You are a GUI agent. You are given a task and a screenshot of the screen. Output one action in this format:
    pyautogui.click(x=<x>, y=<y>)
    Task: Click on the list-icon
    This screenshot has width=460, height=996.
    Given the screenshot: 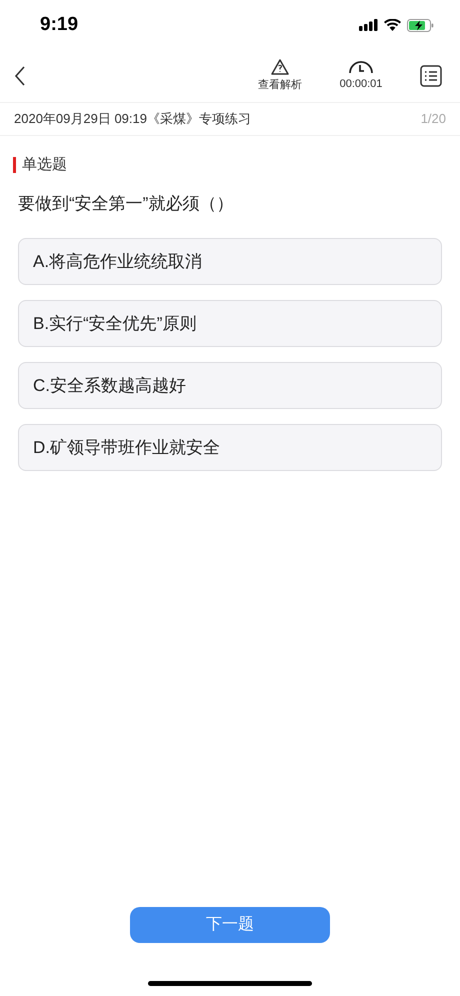 What is the action you would take?
    pyautogui.click(x=431, y=76)
    